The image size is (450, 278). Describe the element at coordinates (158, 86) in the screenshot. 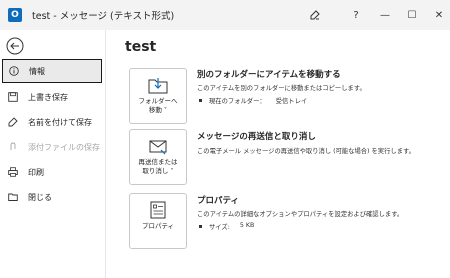

I see `move-folder-icon` at that location.